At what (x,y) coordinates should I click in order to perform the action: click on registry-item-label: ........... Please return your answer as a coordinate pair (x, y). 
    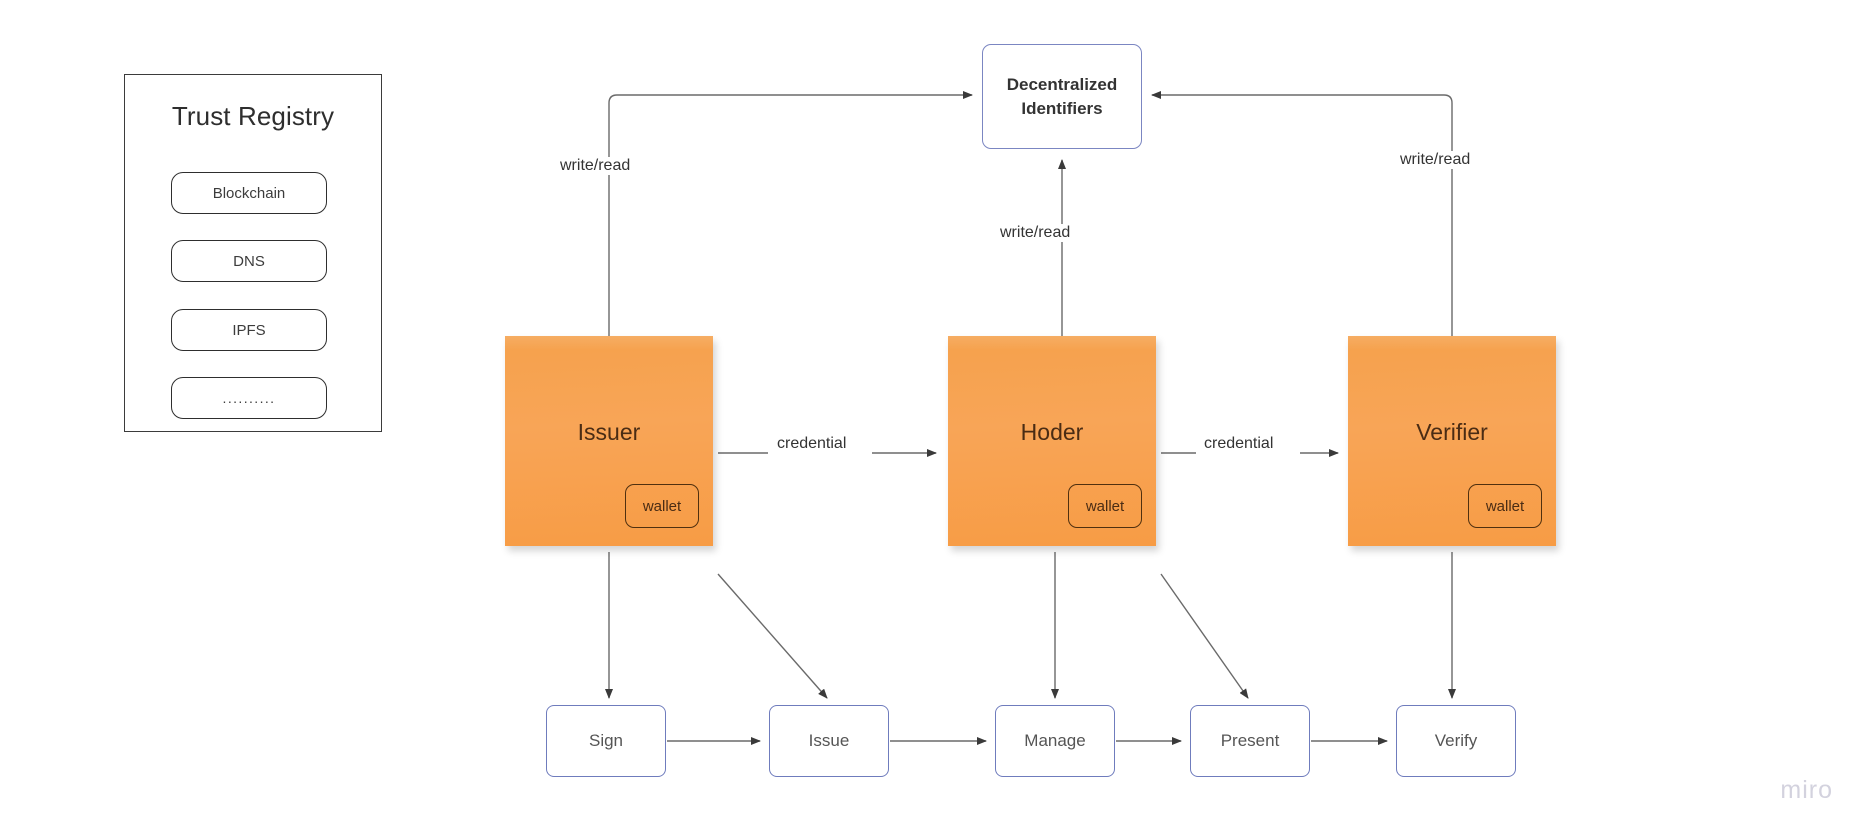
    Looking at the image, I should click on (249, 398).